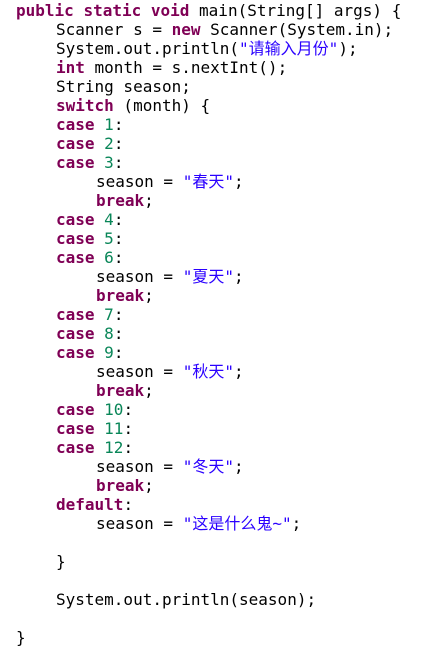 The height and width of the screenshot is (652, 436). What do you see at coordinates (295, 10) in the screenshot?
I see `code-text: main(String[] args) {` at bounding box center [295, 10].